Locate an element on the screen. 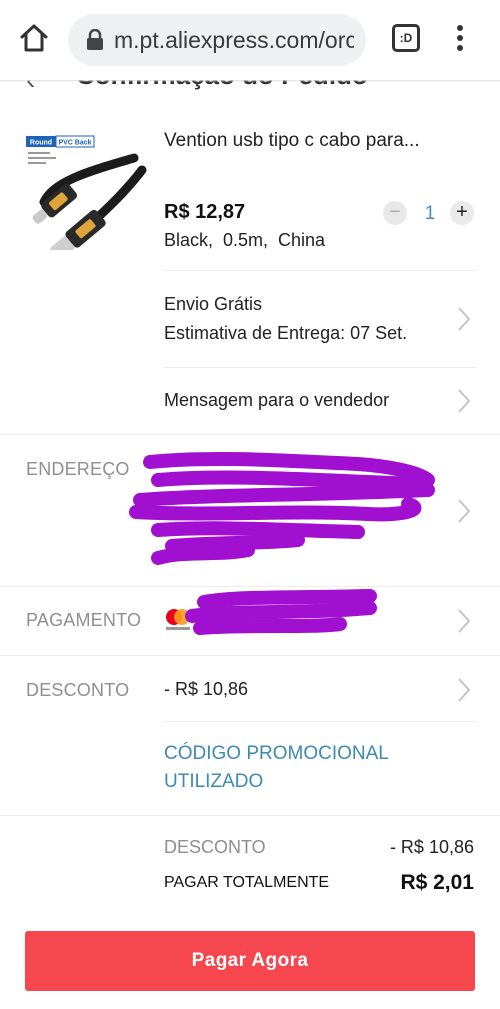  address-label: ENDEREÇO is located at coordinates (78, 469).